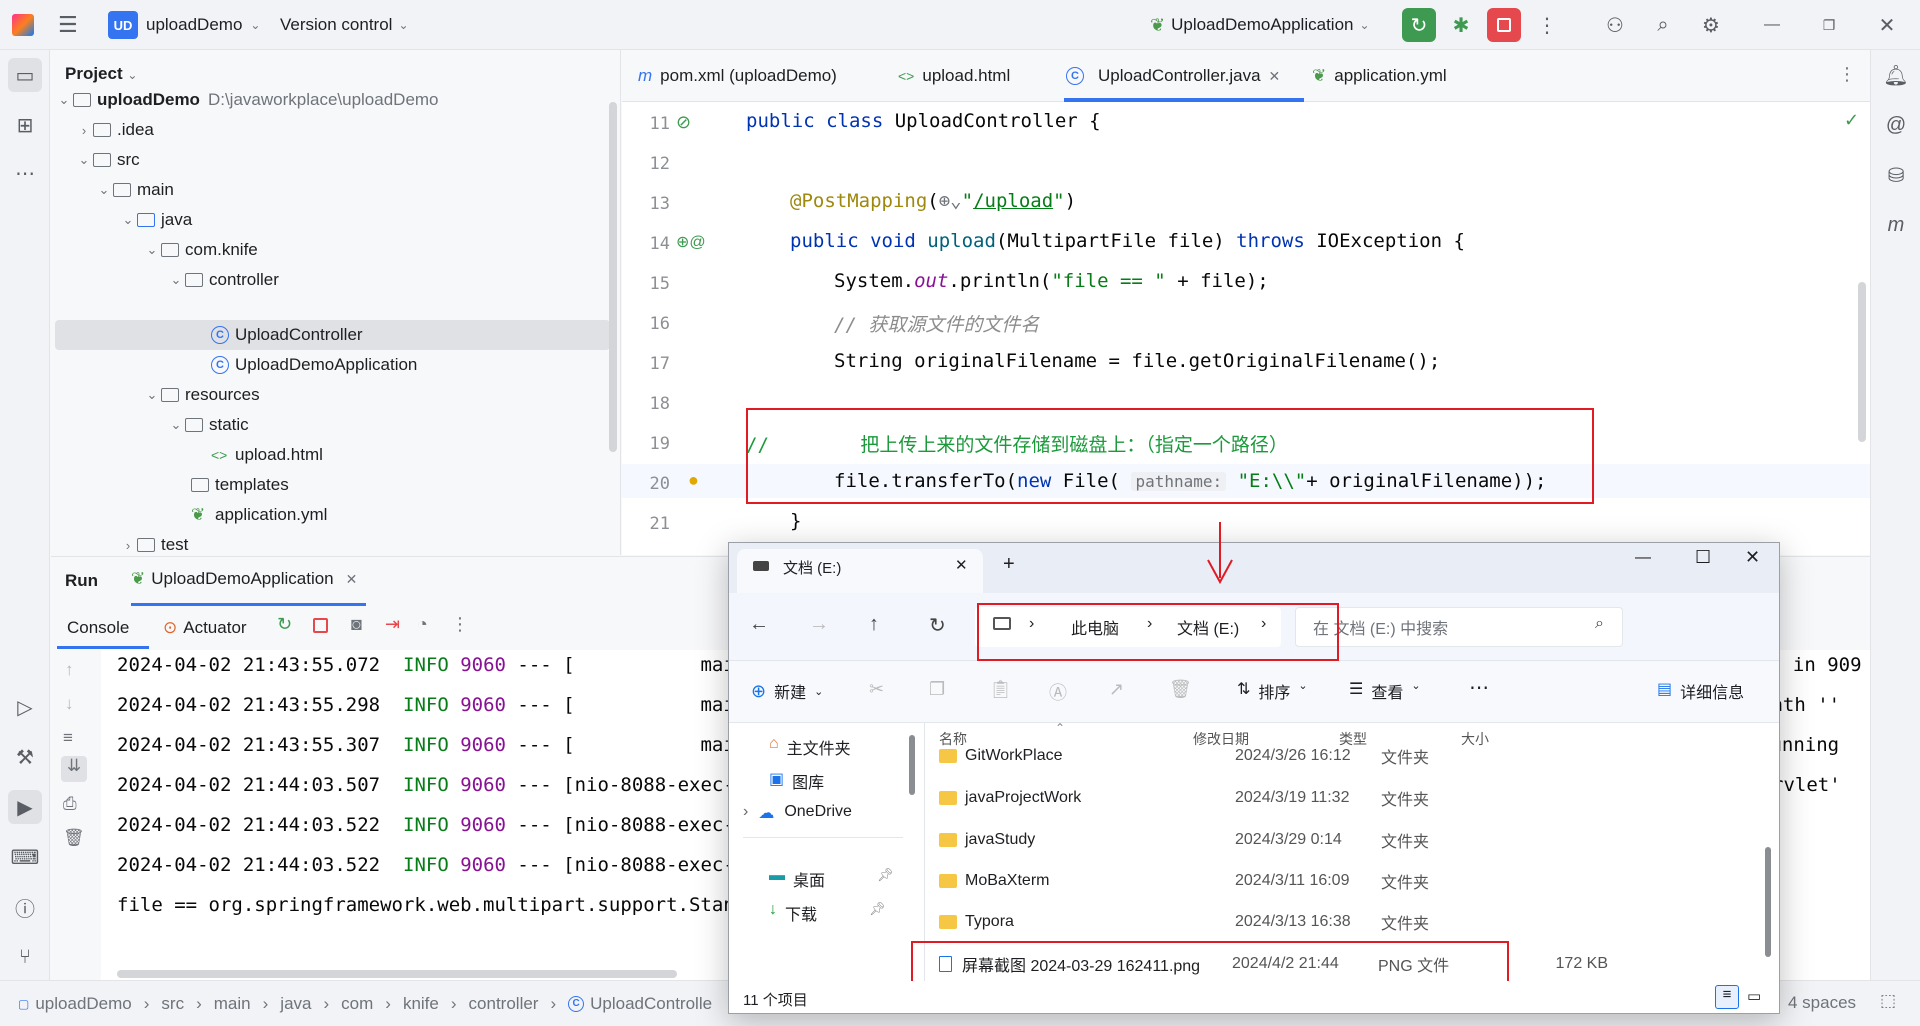 The image size is (1920, 1026). I want to click on crumb: knife, so click(421, 1004).